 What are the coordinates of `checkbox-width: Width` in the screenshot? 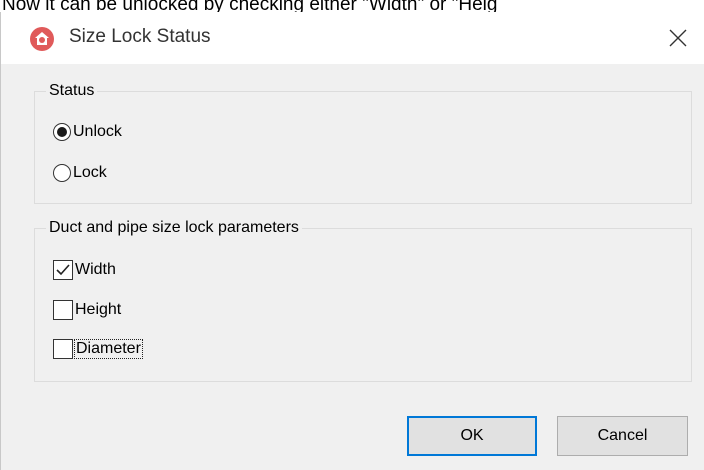 It's located at (84, 270).